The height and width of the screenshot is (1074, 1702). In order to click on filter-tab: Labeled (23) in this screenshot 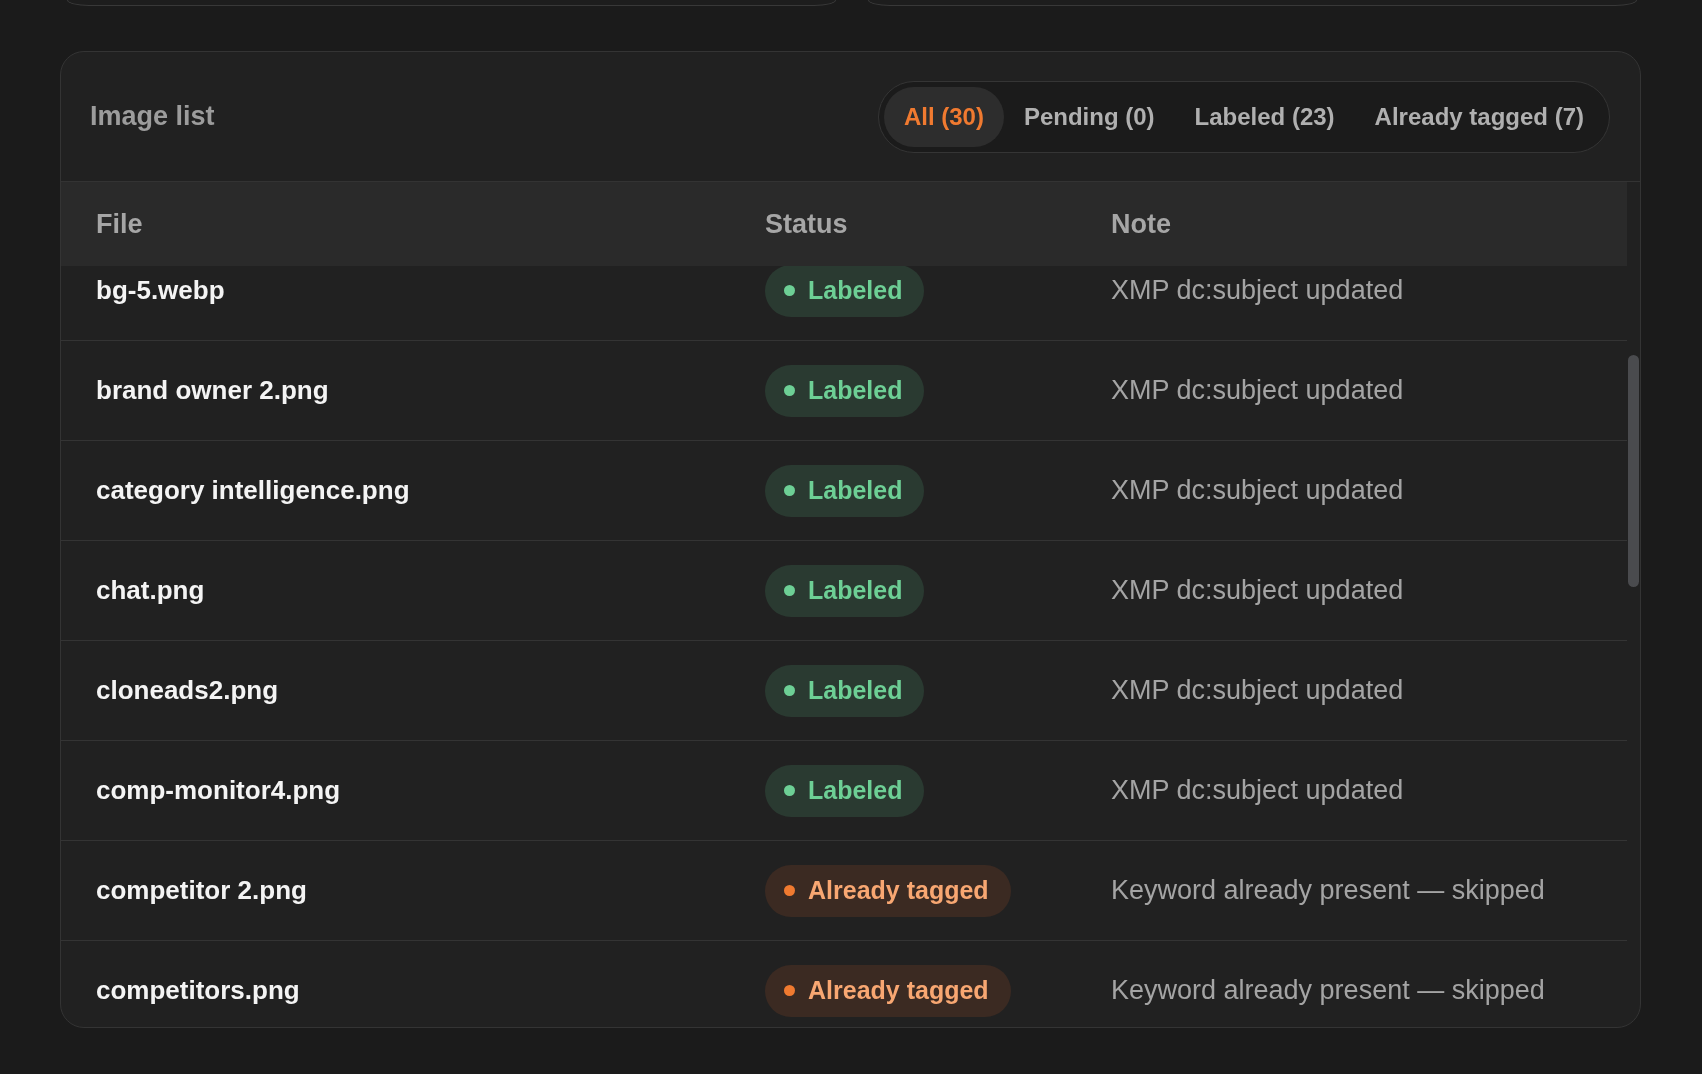, I will do `click(1264, 116)`.